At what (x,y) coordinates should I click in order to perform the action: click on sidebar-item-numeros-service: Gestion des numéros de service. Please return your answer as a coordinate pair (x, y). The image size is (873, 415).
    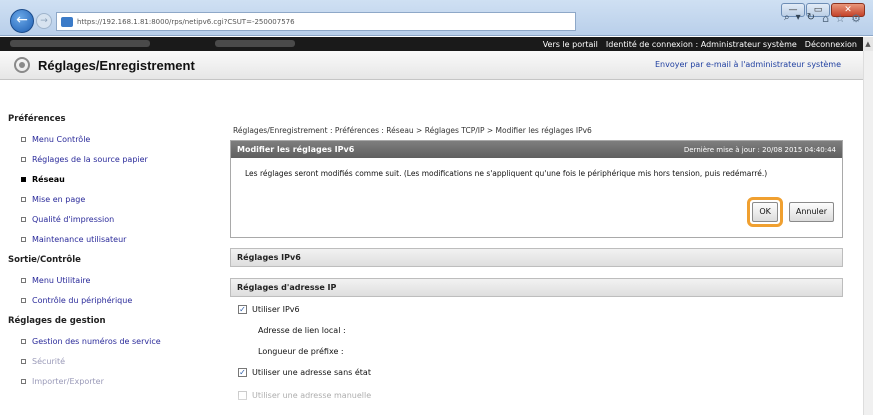
    Looking at the image, I should click on (121, 341).